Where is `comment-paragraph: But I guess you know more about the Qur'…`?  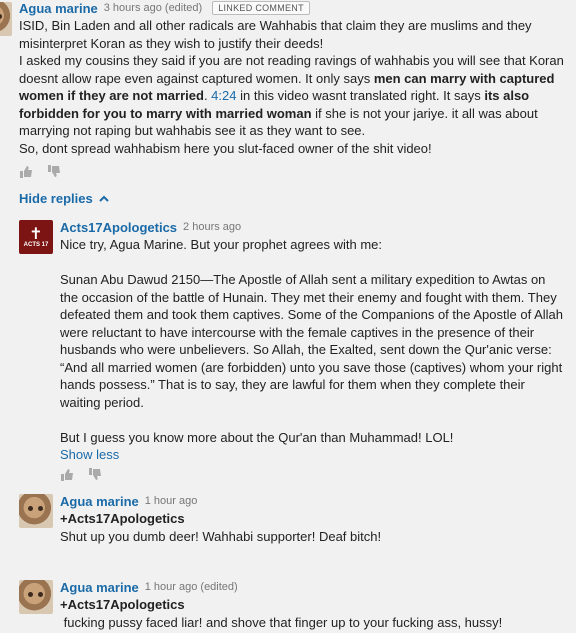
comment-paragraph: But I guess you know more about the Qur'… is located at coordinates (257, 437).